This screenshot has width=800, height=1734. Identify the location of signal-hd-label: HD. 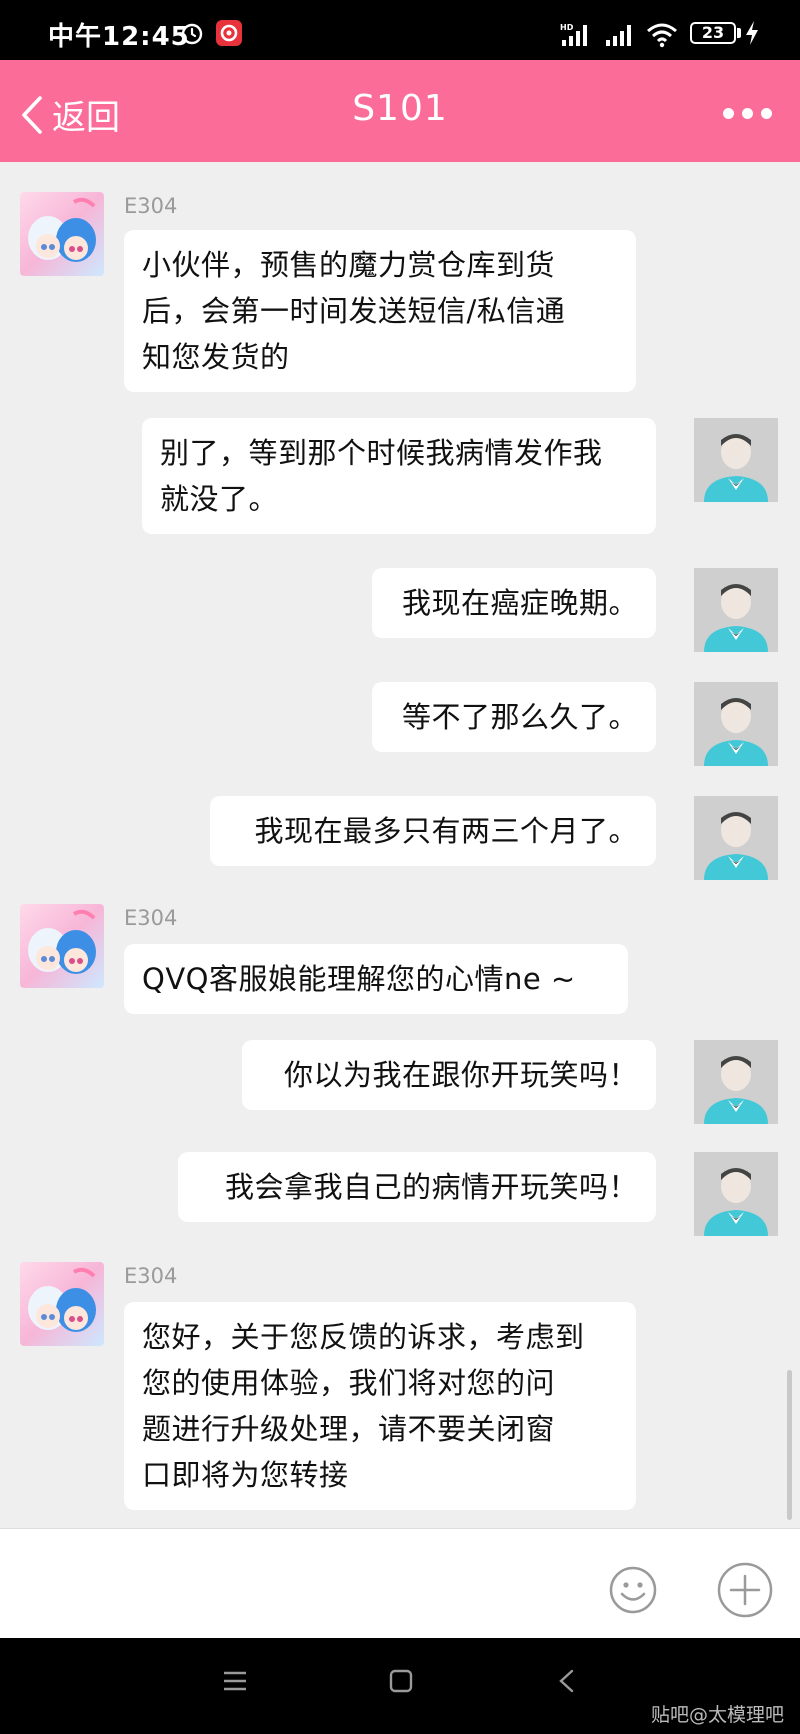
(567, 27).